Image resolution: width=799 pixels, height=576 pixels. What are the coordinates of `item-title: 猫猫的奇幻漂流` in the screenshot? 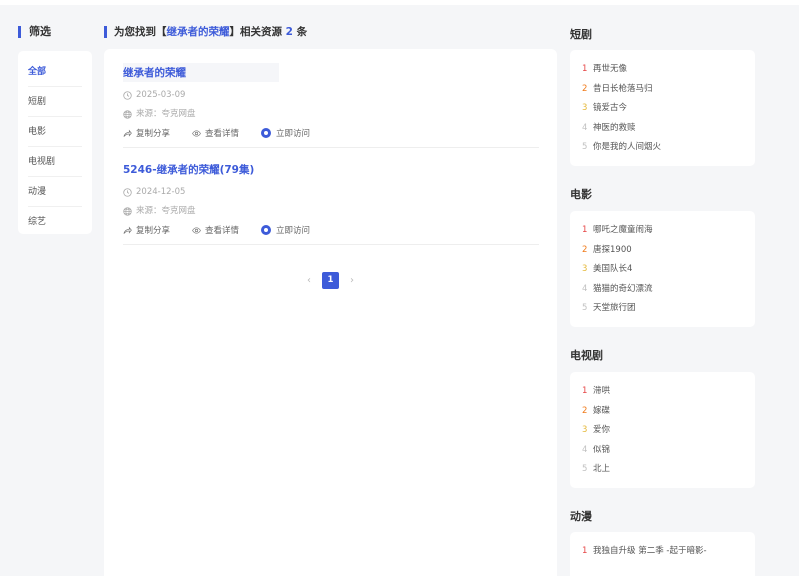 It's located at (623, 288).